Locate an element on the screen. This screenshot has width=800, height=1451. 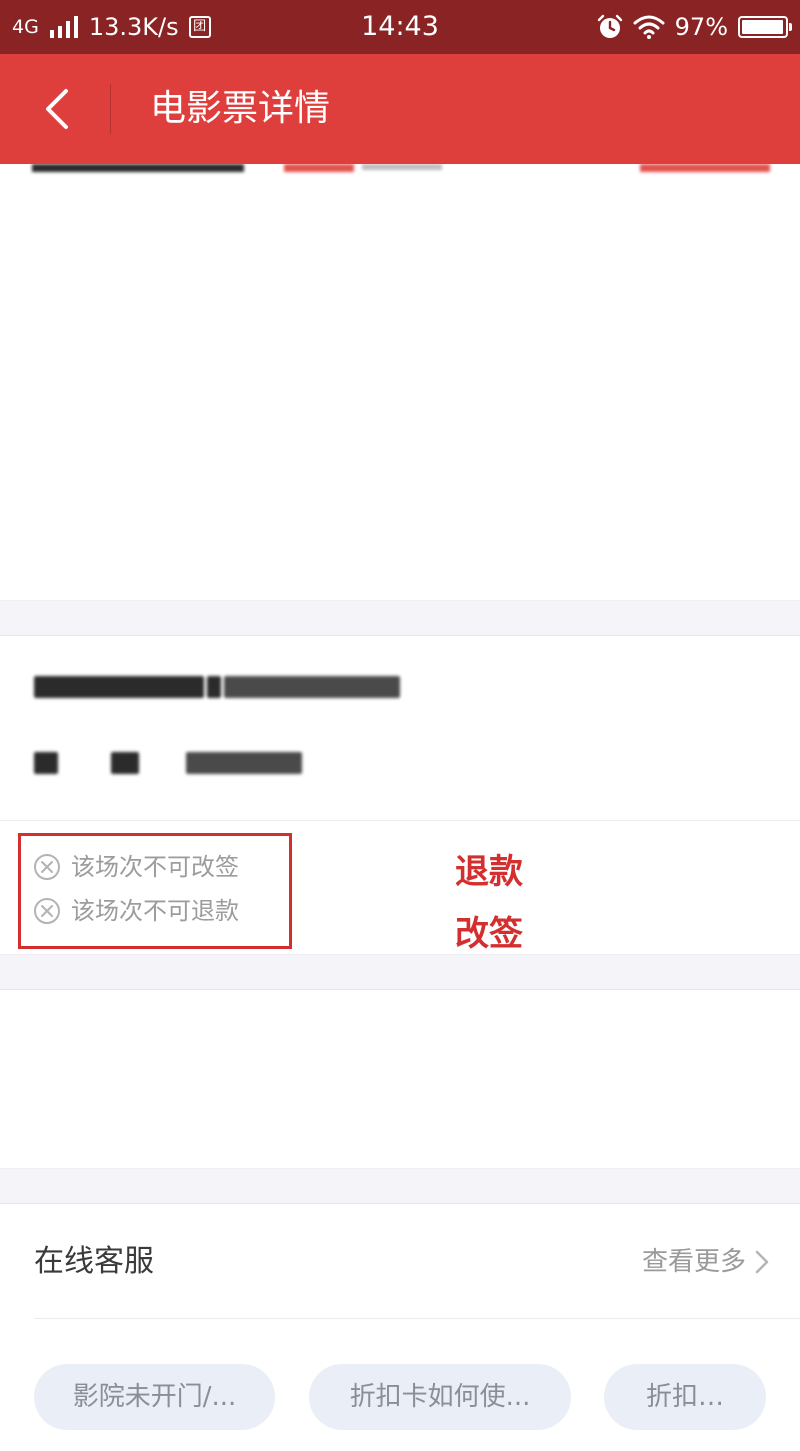
view-more-link: 查看更多 is located at coordinates (706, 1262).